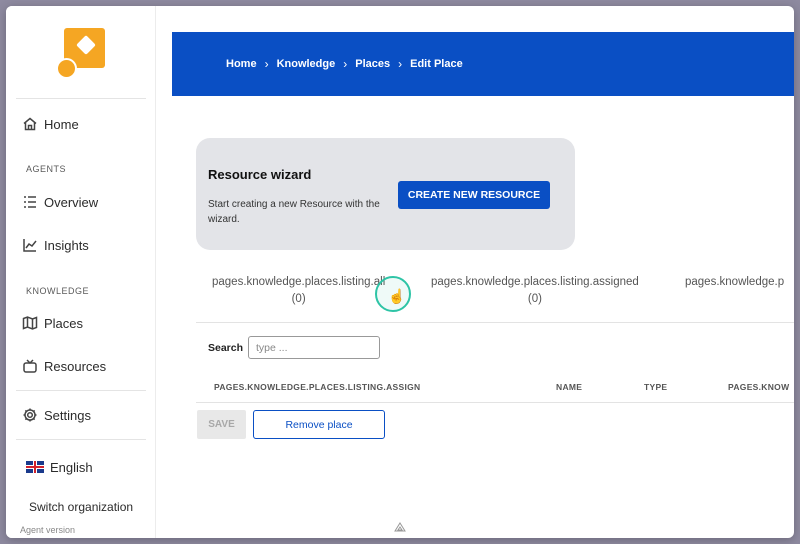 The image size is (800, 544). What do you see at coordinates (226, 348) in the screenshot?
I see `search-label: Search` at bounding box center [226, 348].